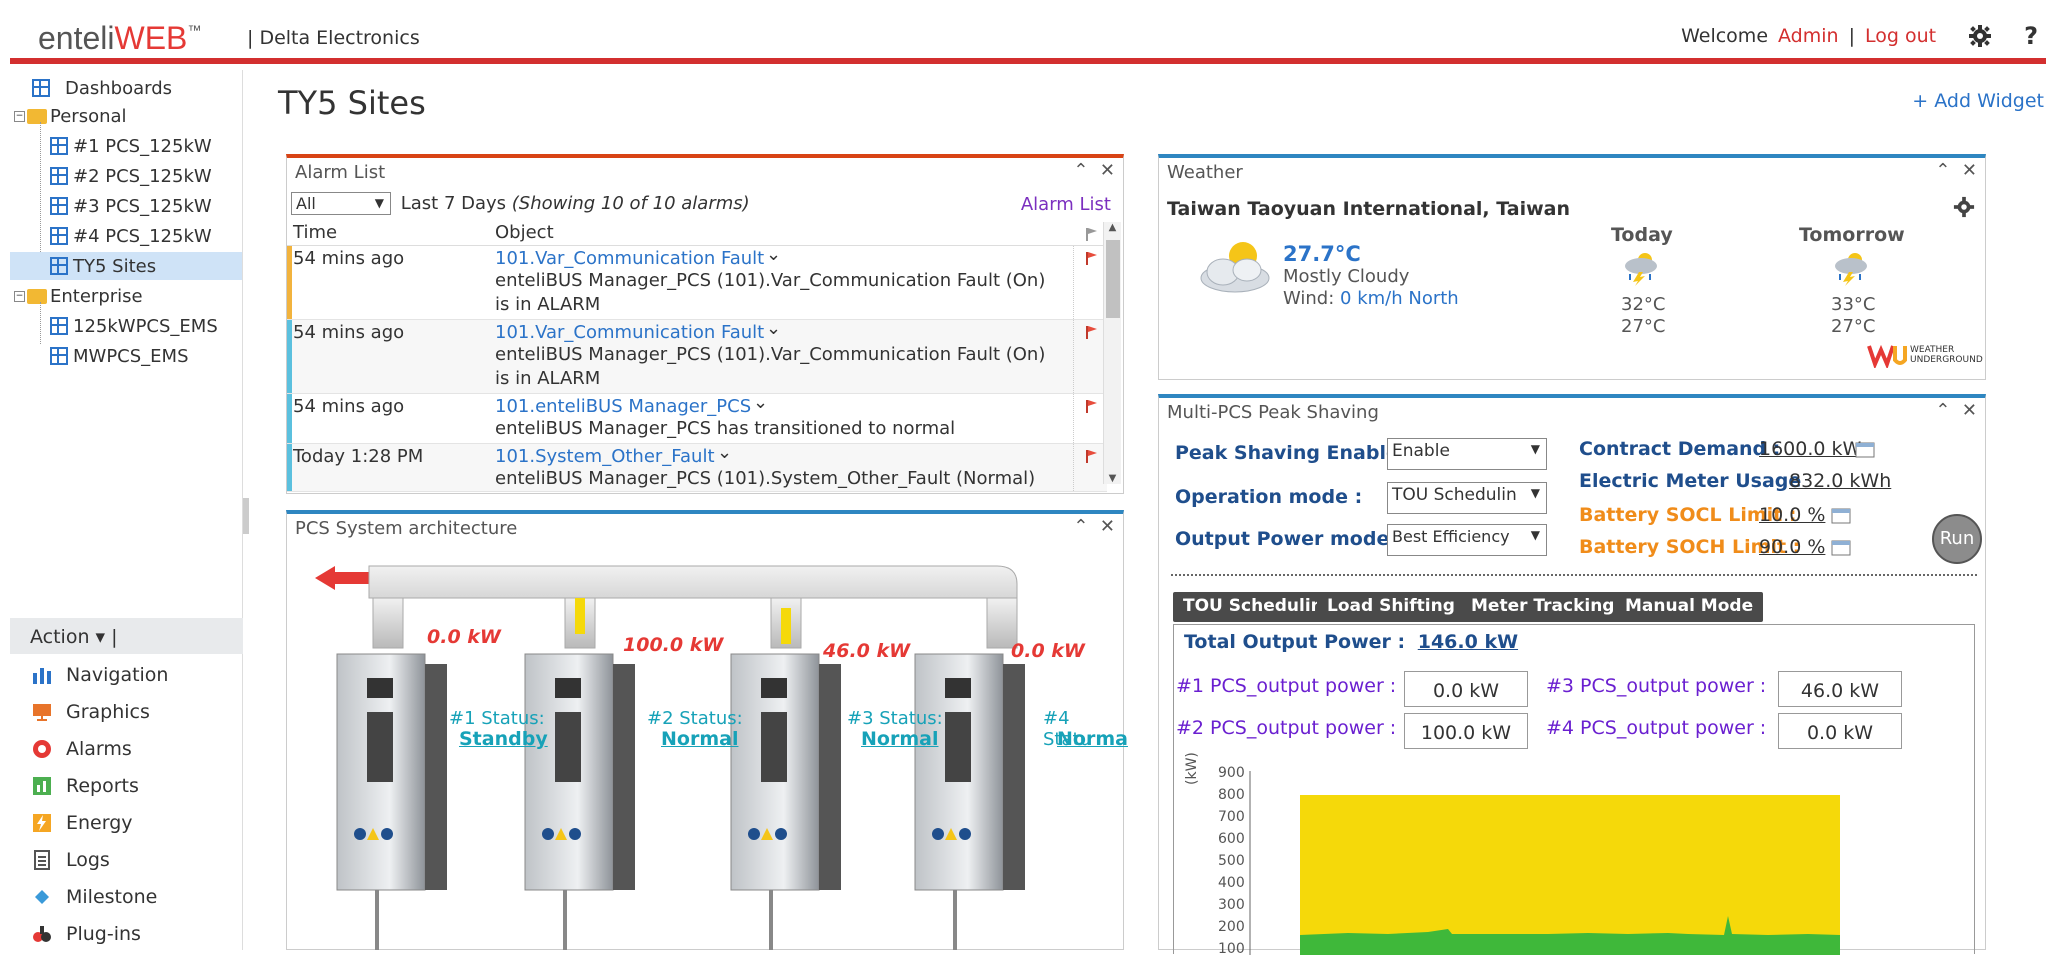 This screenshot has width=2046, height=957. I want to click on user-name-link: Admin, so click(1808, 36).